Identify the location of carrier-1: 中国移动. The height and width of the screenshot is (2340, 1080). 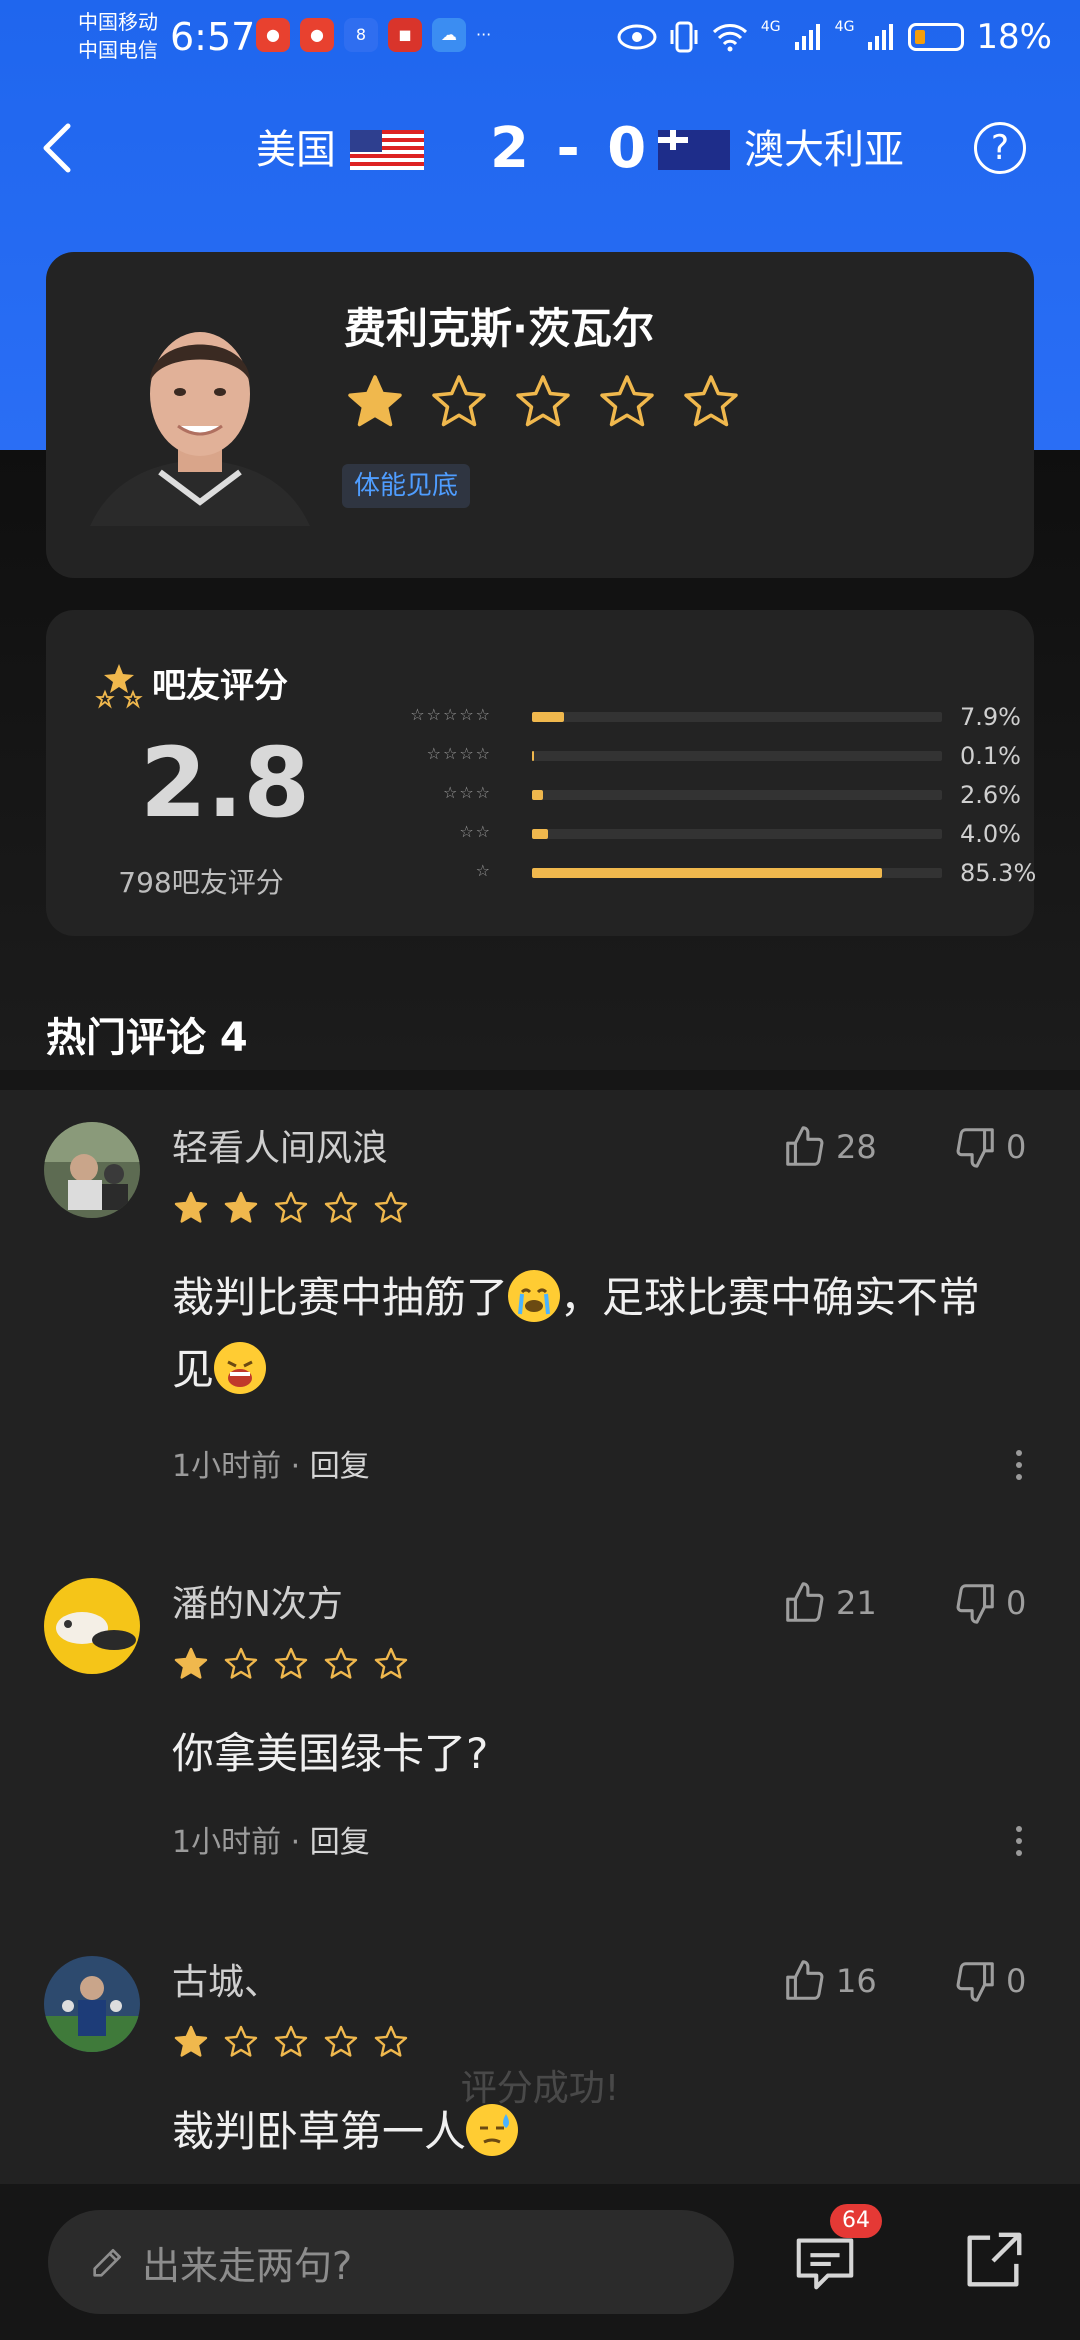
(118, 22).